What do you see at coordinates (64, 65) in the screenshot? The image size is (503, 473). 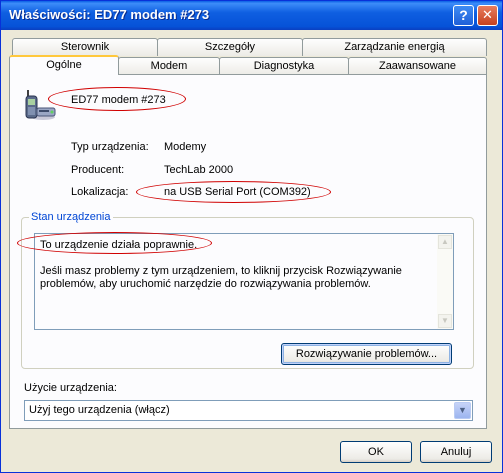 I see `tab-ogolne: Ogólne` at bounding box center [64, 65].